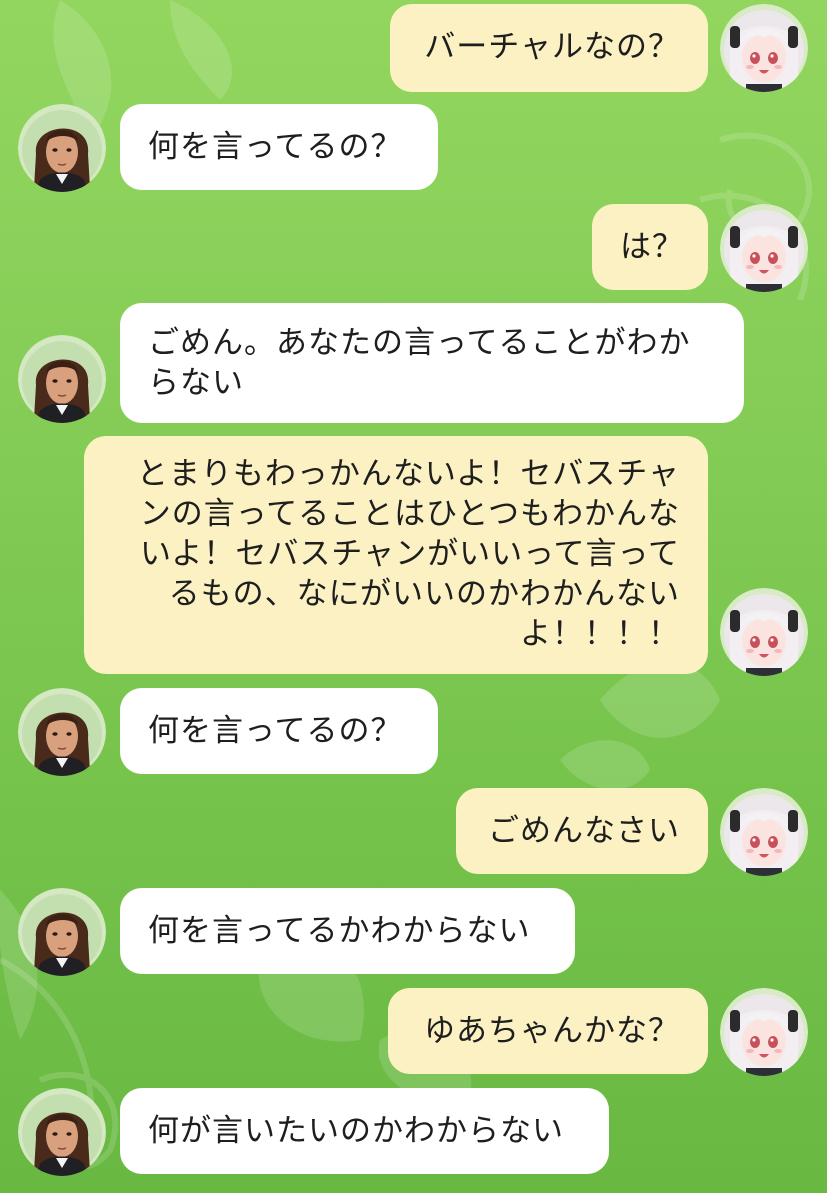 This screenshot has height=1193, width=827. What do you see at coordinates (548, 1031) in the screenshot?
I see `outgoing-message-bubble: ゆあちゃんかな？` at bounding box center [548, 1031].